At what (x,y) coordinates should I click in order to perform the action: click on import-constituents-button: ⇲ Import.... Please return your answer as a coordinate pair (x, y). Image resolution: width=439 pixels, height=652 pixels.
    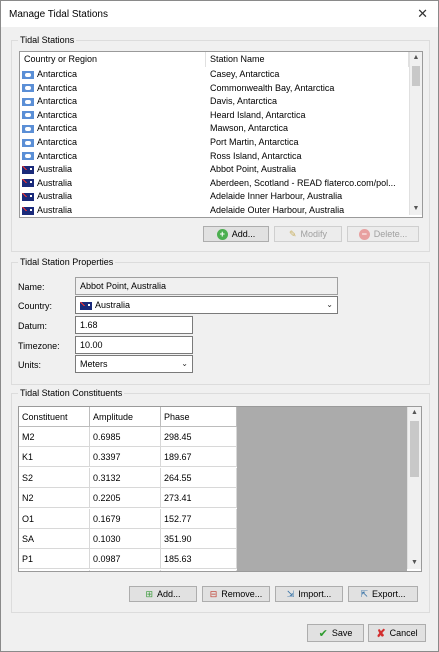
    Looking at the image, I should click on (309, 594).